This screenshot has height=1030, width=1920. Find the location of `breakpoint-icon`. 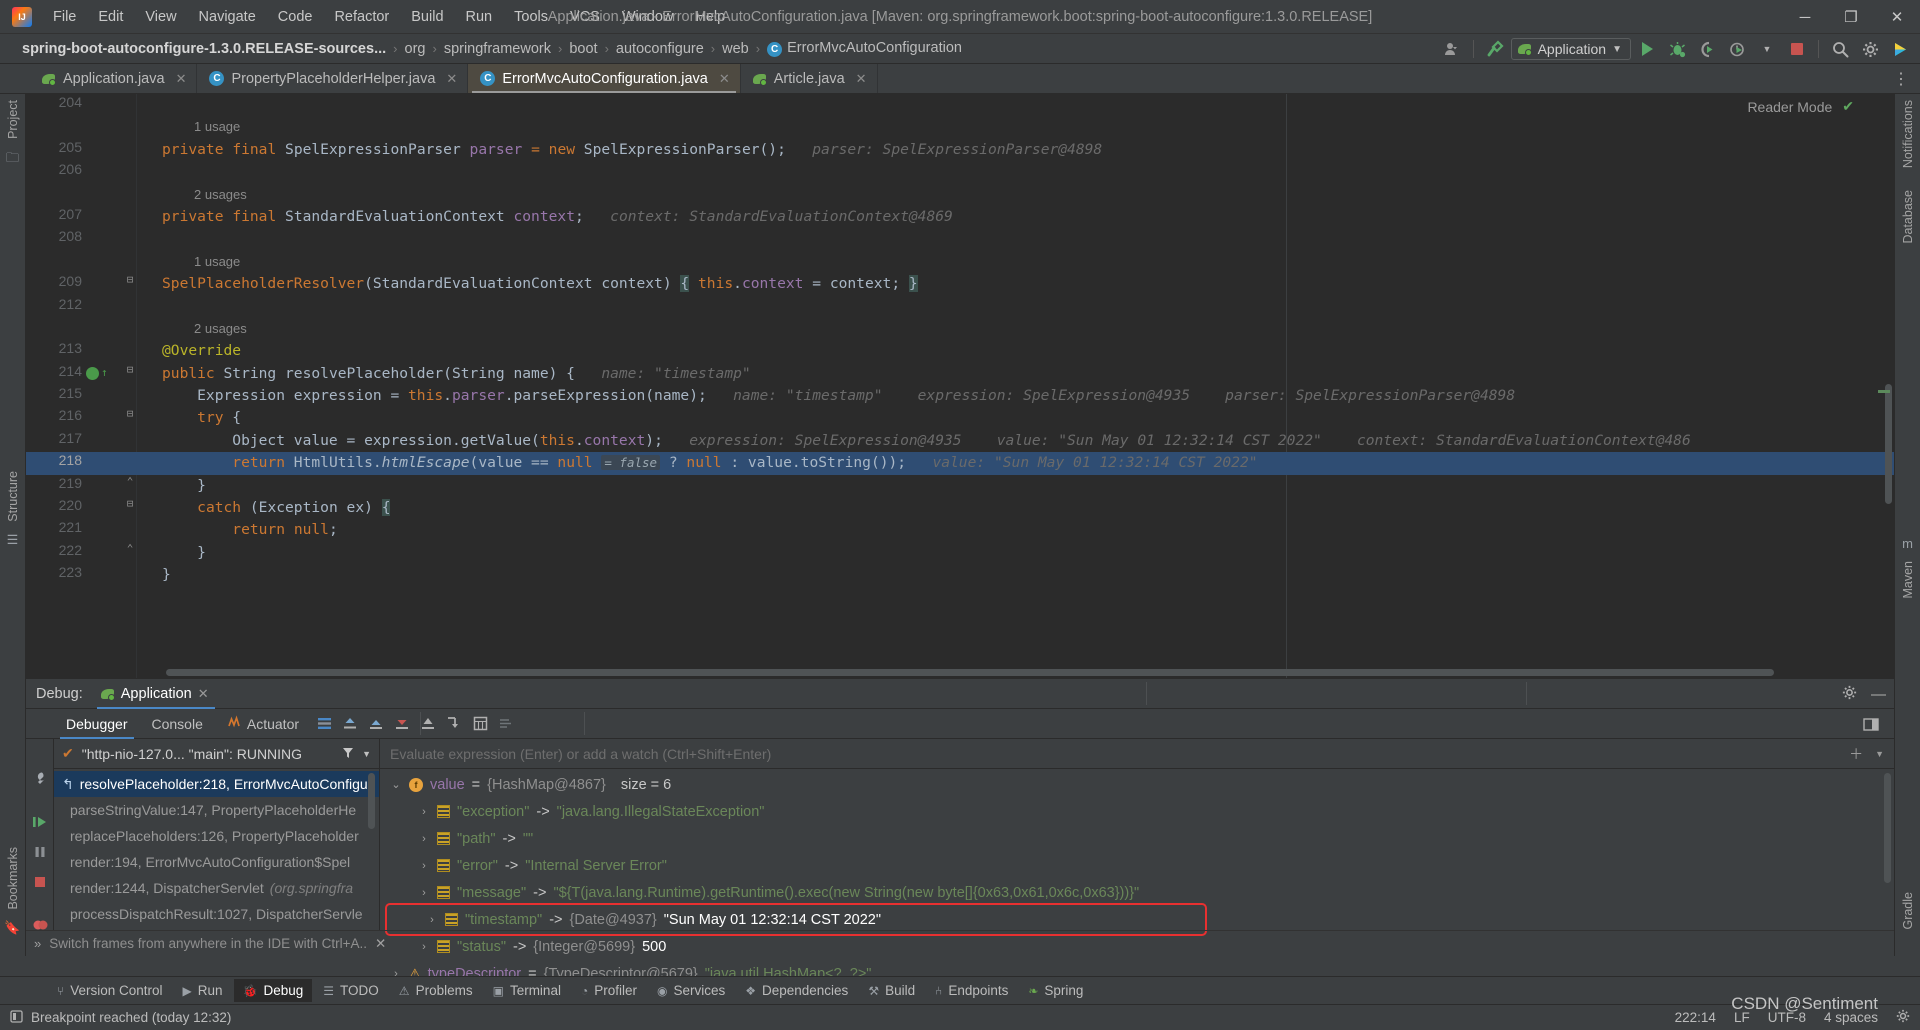

breakpoint-icon is located at coordinates (92, 373).